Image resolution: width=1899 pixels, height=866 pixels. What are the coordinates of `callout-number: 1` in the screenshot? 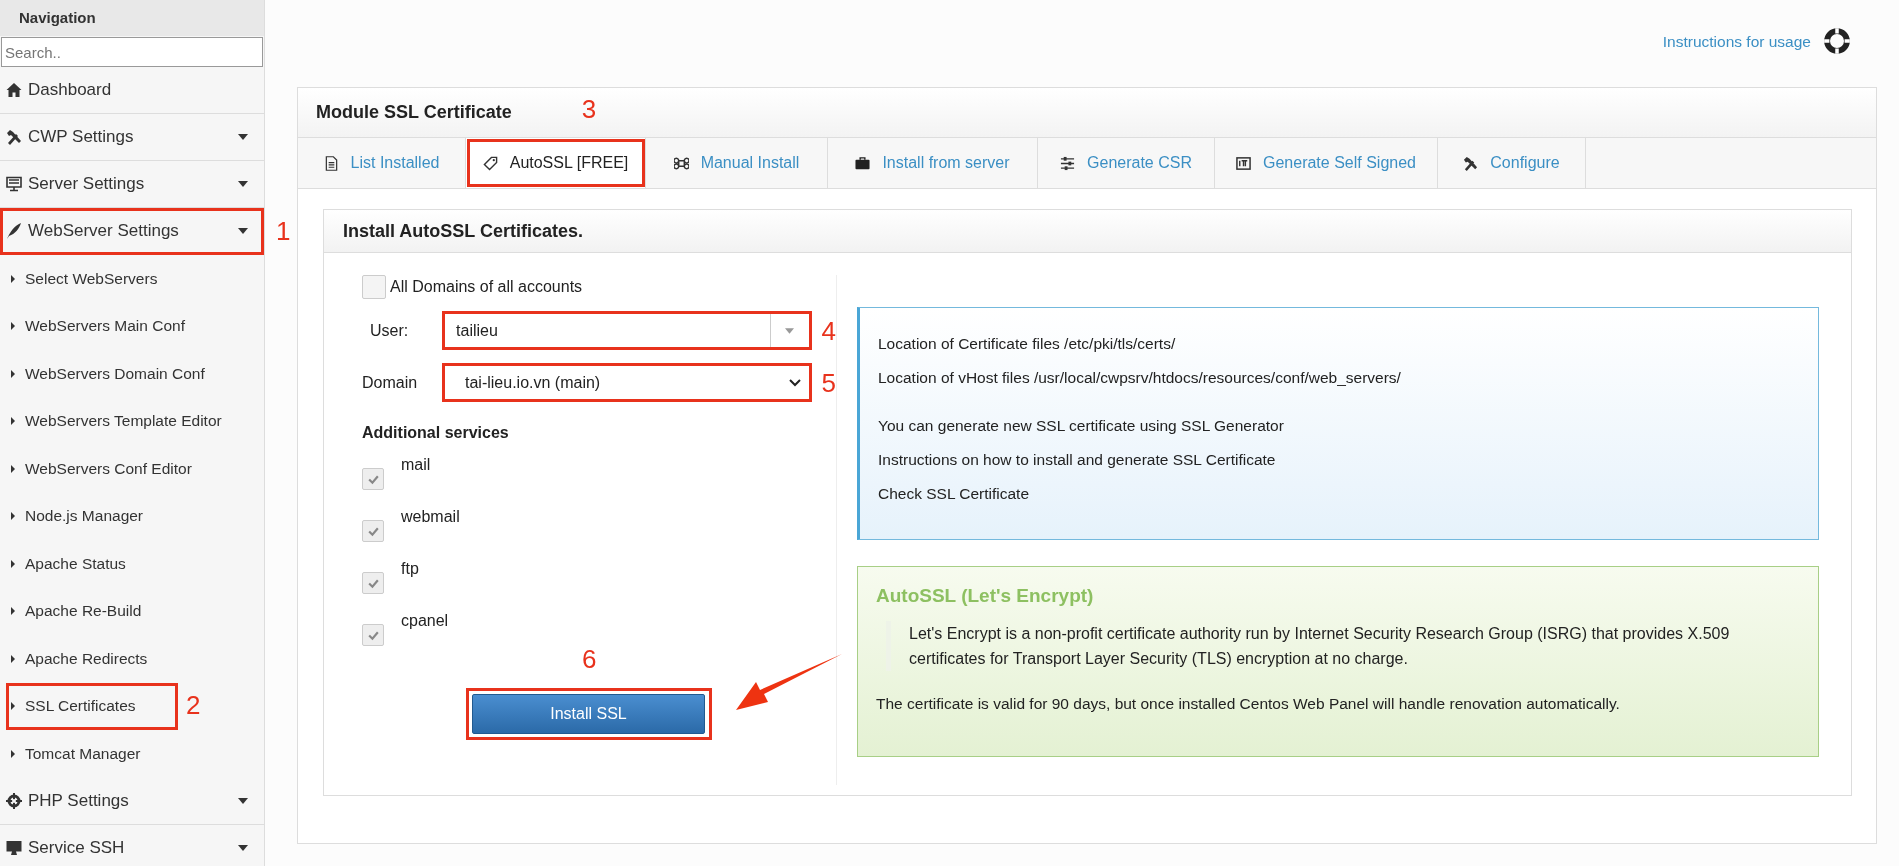 It's located at (283, 231).